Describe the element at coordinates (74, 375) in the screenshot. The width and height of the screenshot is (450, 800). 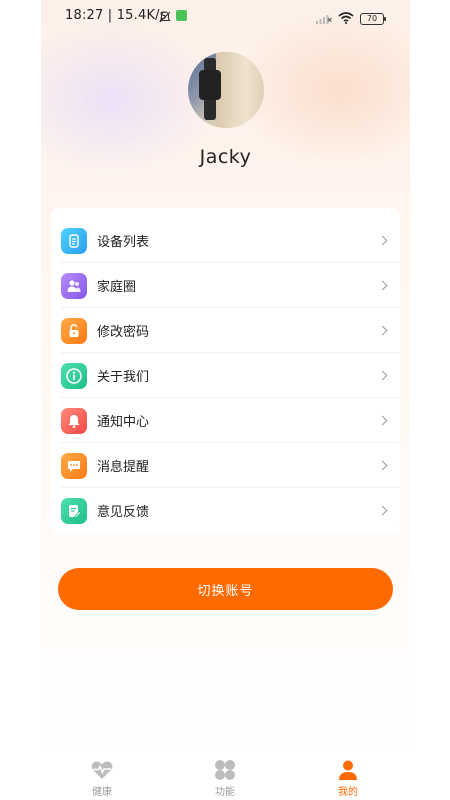
I see `info-icon` at that location.